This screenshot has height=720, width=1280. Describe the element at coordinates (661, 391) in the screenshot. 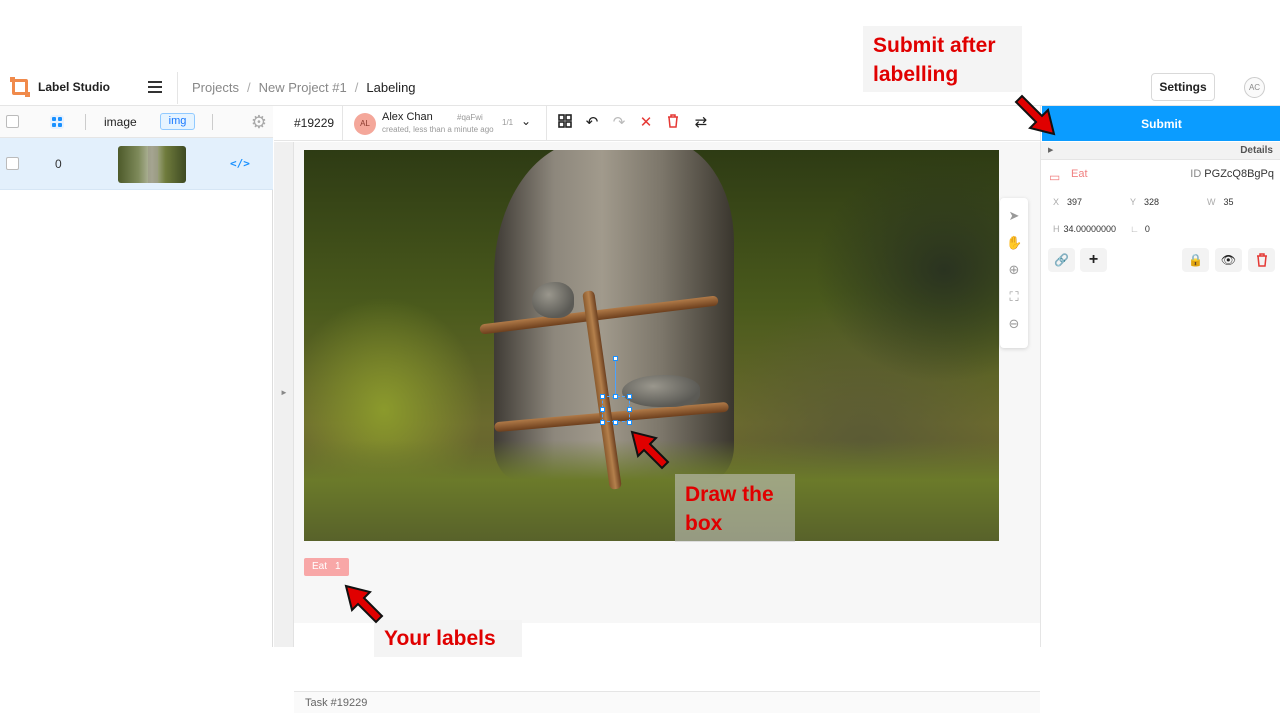

I see `bird-lower` at that location.